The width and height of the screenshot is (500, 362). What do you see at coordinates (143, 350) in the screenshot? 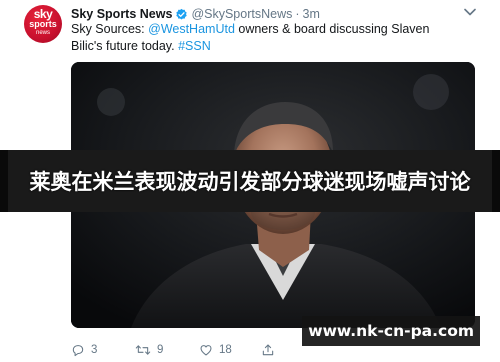
I see `retweet-icon` at bounding box center [143, 350].